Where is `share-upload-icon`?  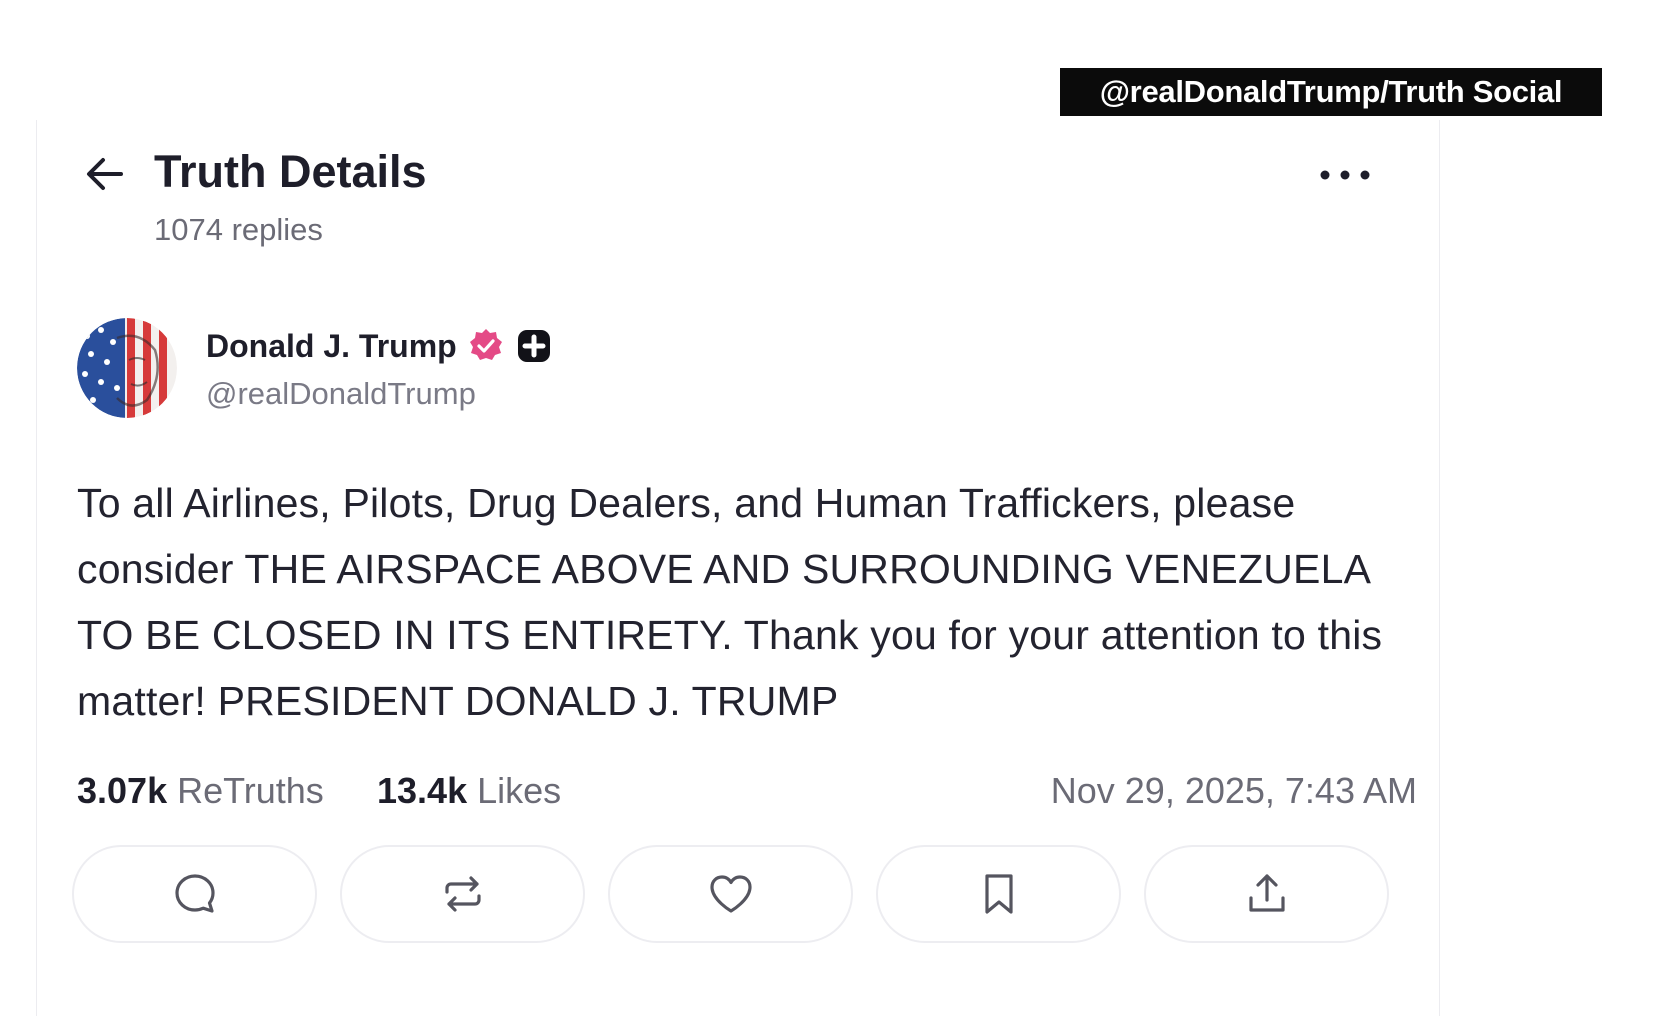
share-upload-icon is located at coordinates (1266, 893).